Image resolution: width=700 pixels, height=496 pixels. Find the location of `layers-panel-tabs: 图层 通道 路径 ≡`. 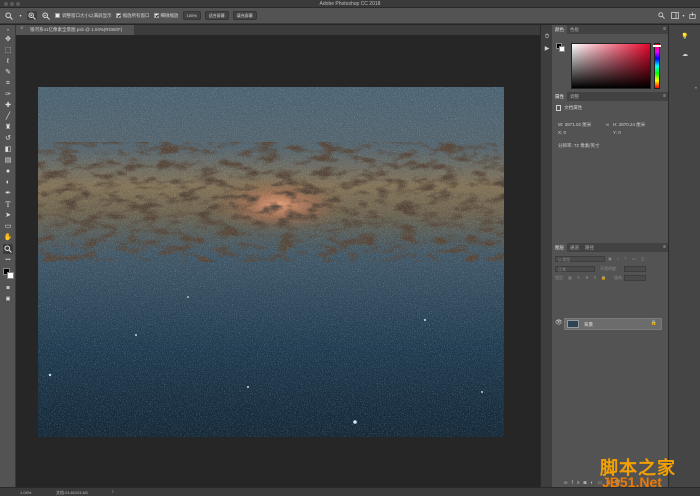

layers-panel-tabs: 图层 通道 路径 ≡ is located at coordinates (610, 247).